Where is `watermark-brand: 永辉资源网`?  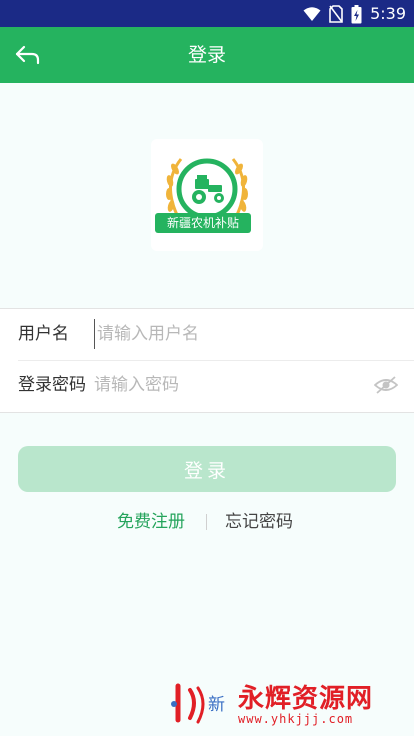
watermark-brand: 永辉资源网 is located at coordinates (306, 699).